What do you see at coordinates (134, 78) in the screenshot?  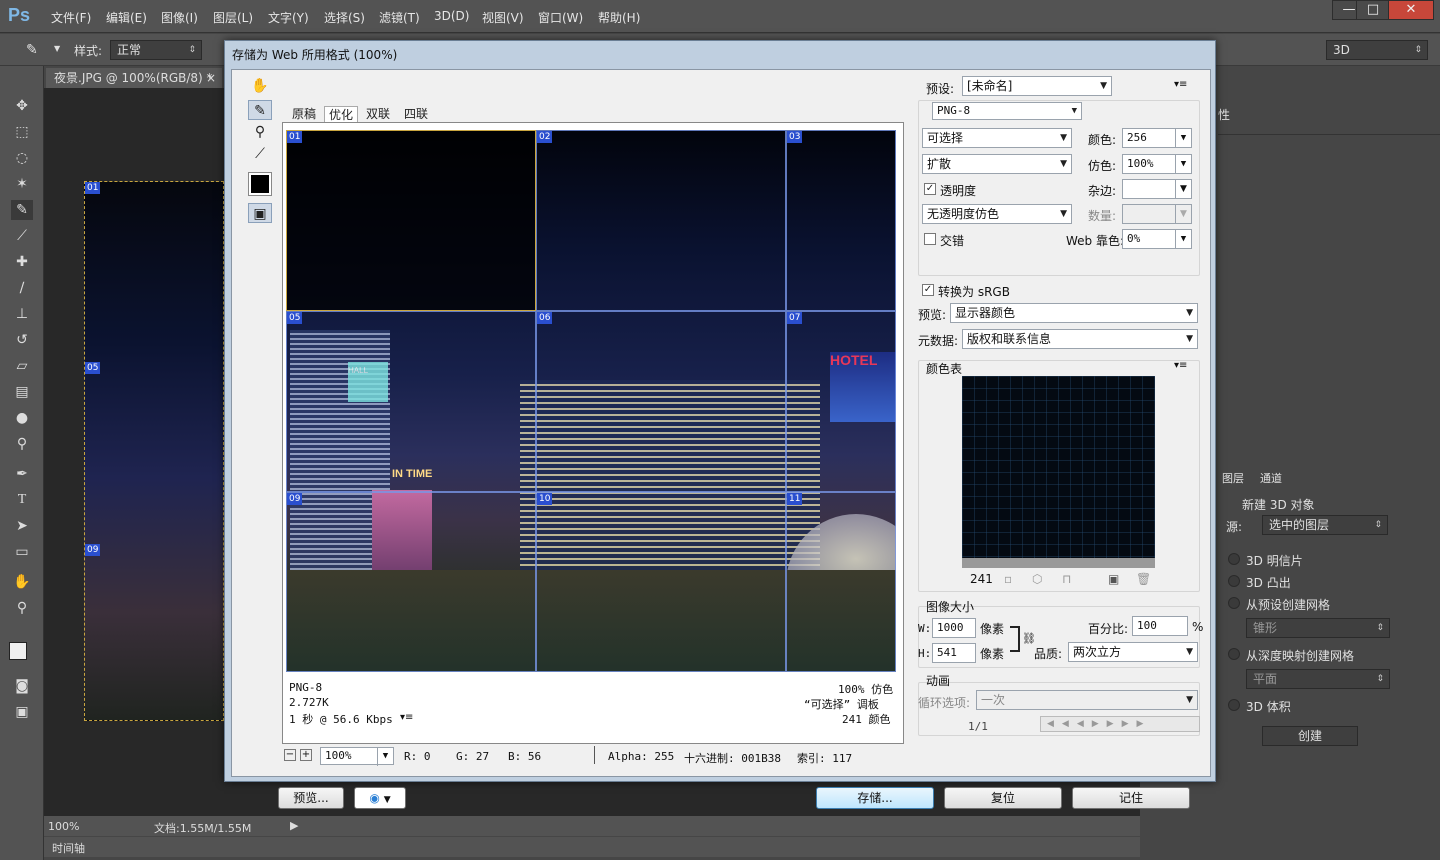 I see `document-tab: 夜景.JPG @ 100%(RGB/8) * ×` at bounding box center [134, 78].